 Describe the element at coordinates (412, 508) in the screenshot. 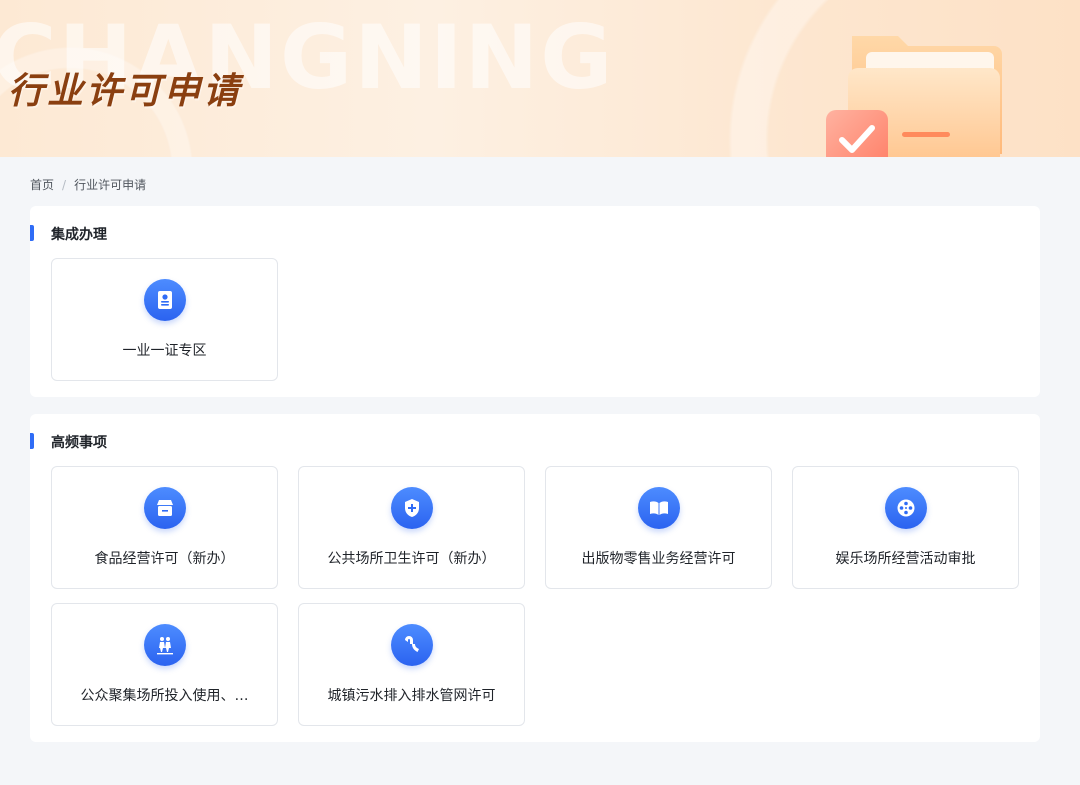

I see `shield-cross-icon` at that location.